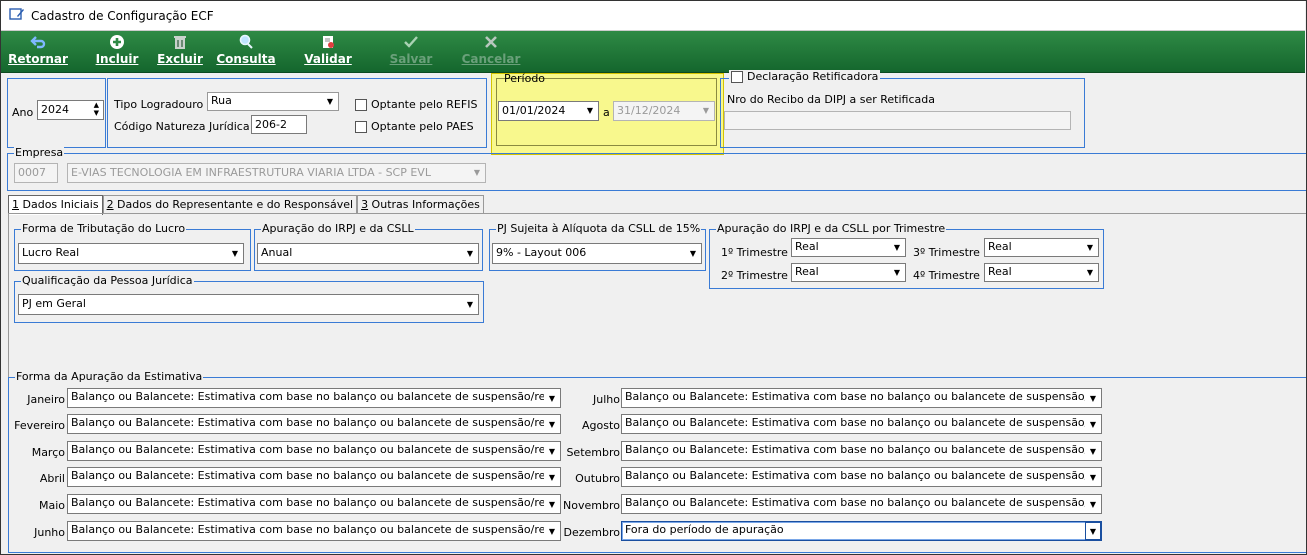 The height and width of the screenshot is (555, 1307). What do you see at coordinates (653, 16) in the screenshot?
I see `title-bar: Cadastro de Configuração ECF` at bounding box center [653, 16].